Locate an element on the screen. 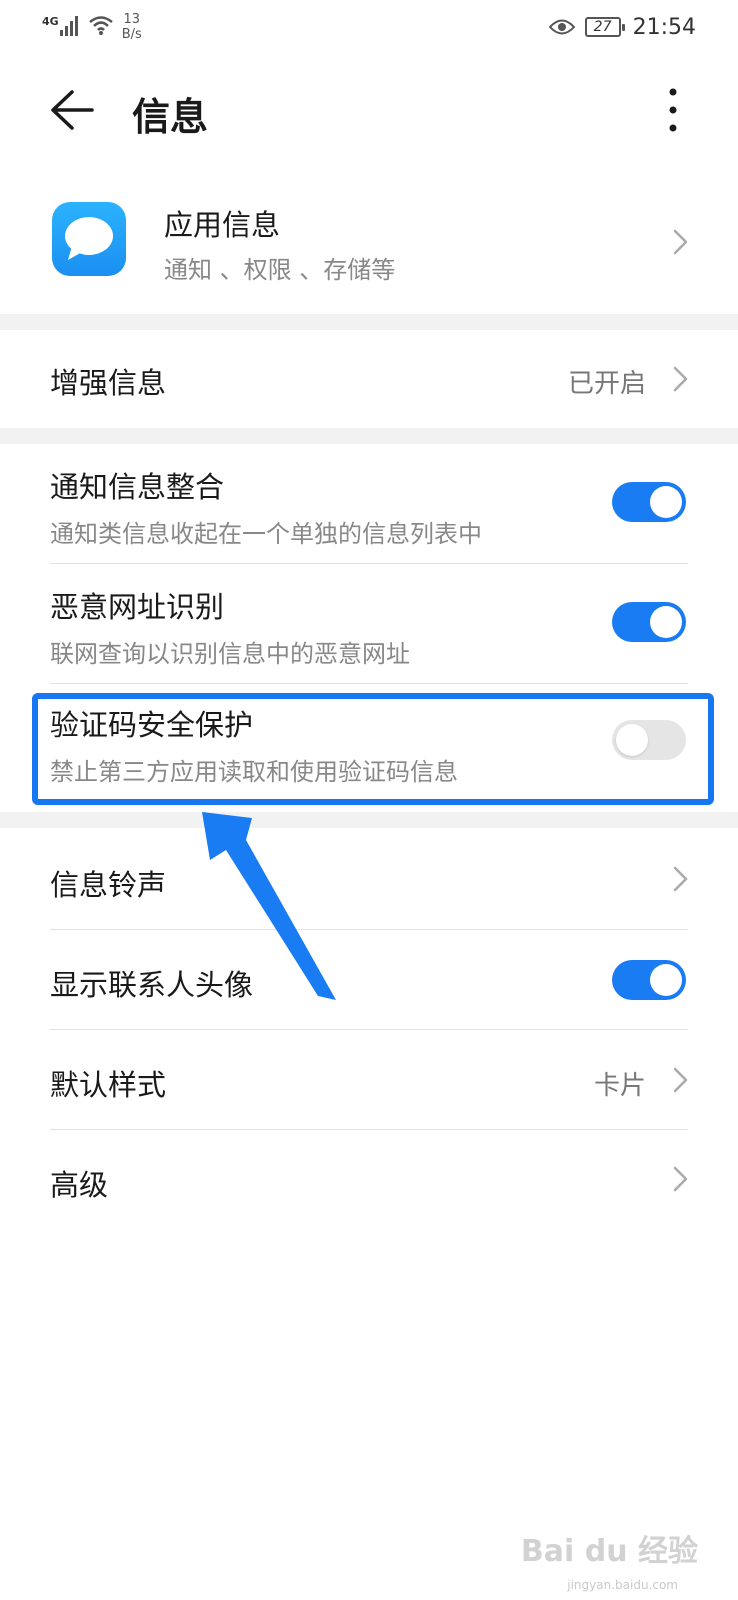  status-right: 27 21:54 is located at coordinates (622, 27).